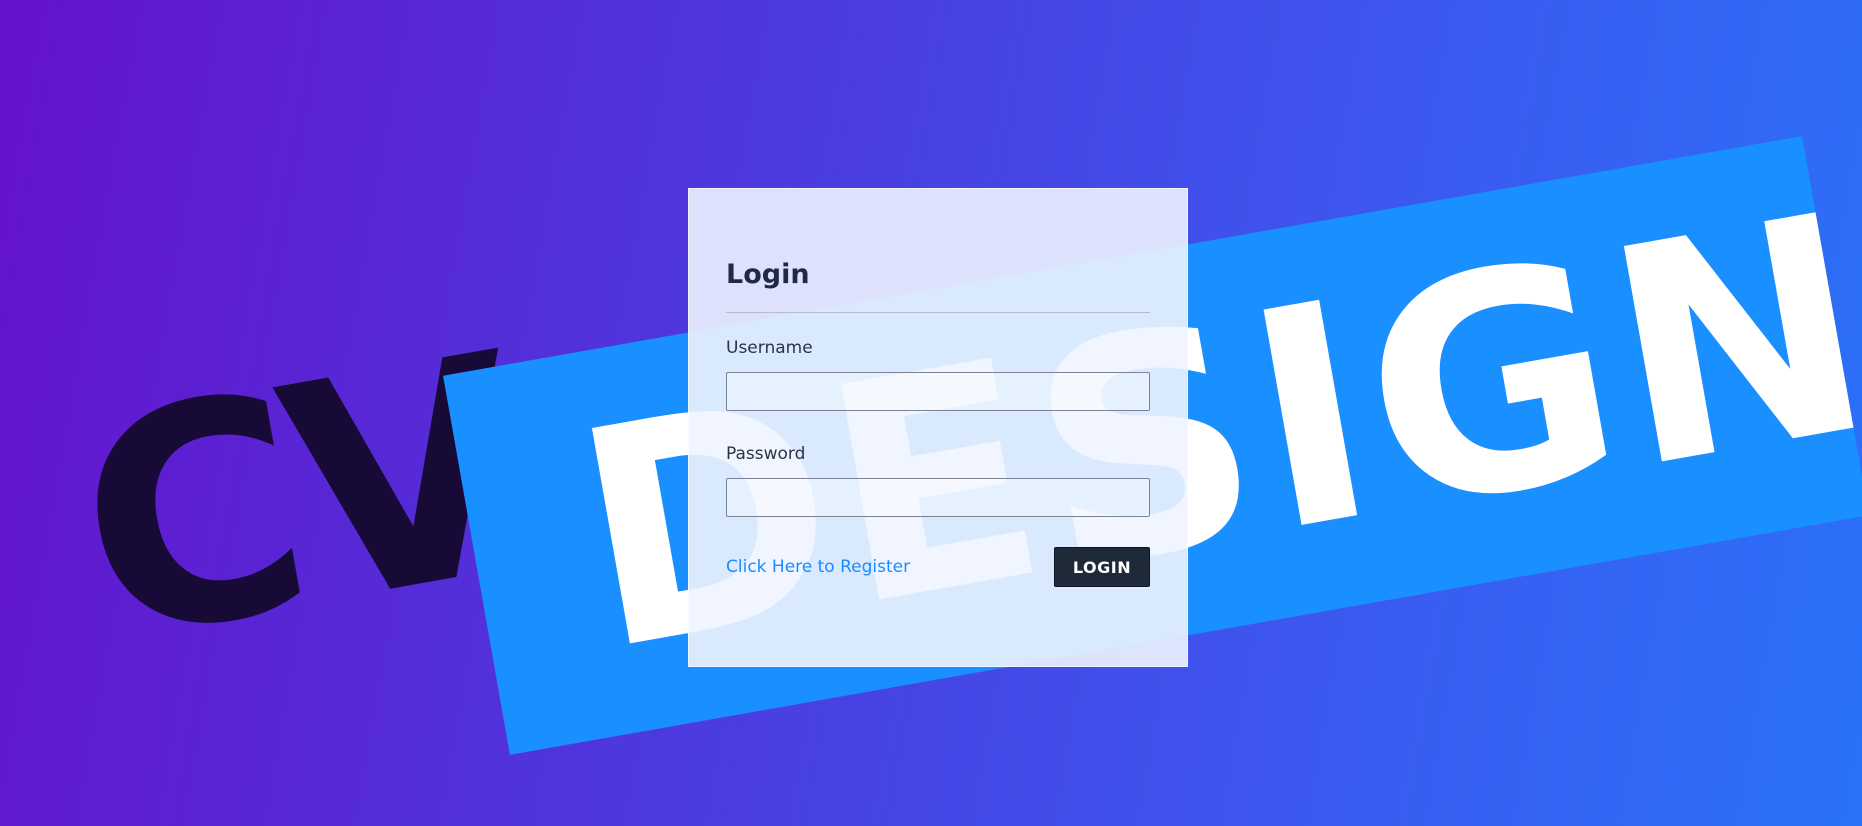 The height and width of the screenshot is (826, 1862). What do you see at coordinates (297, 500) in the screenshot?
I see `logo-cv-text: CV` at bounding box center [297, 500].